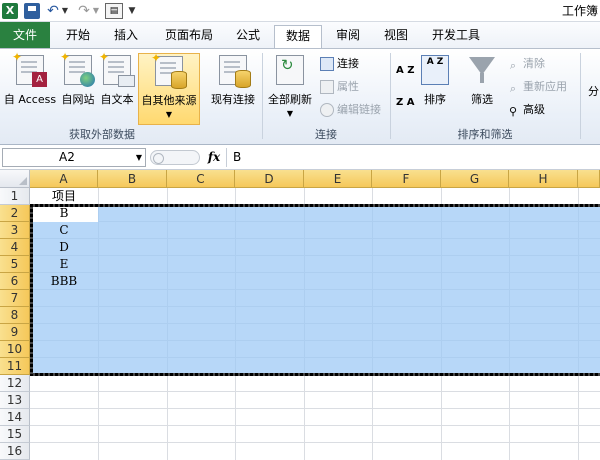  Describe the element at coordinates (15, 179) in the screenshot. I see `select-all-corner` at that location.